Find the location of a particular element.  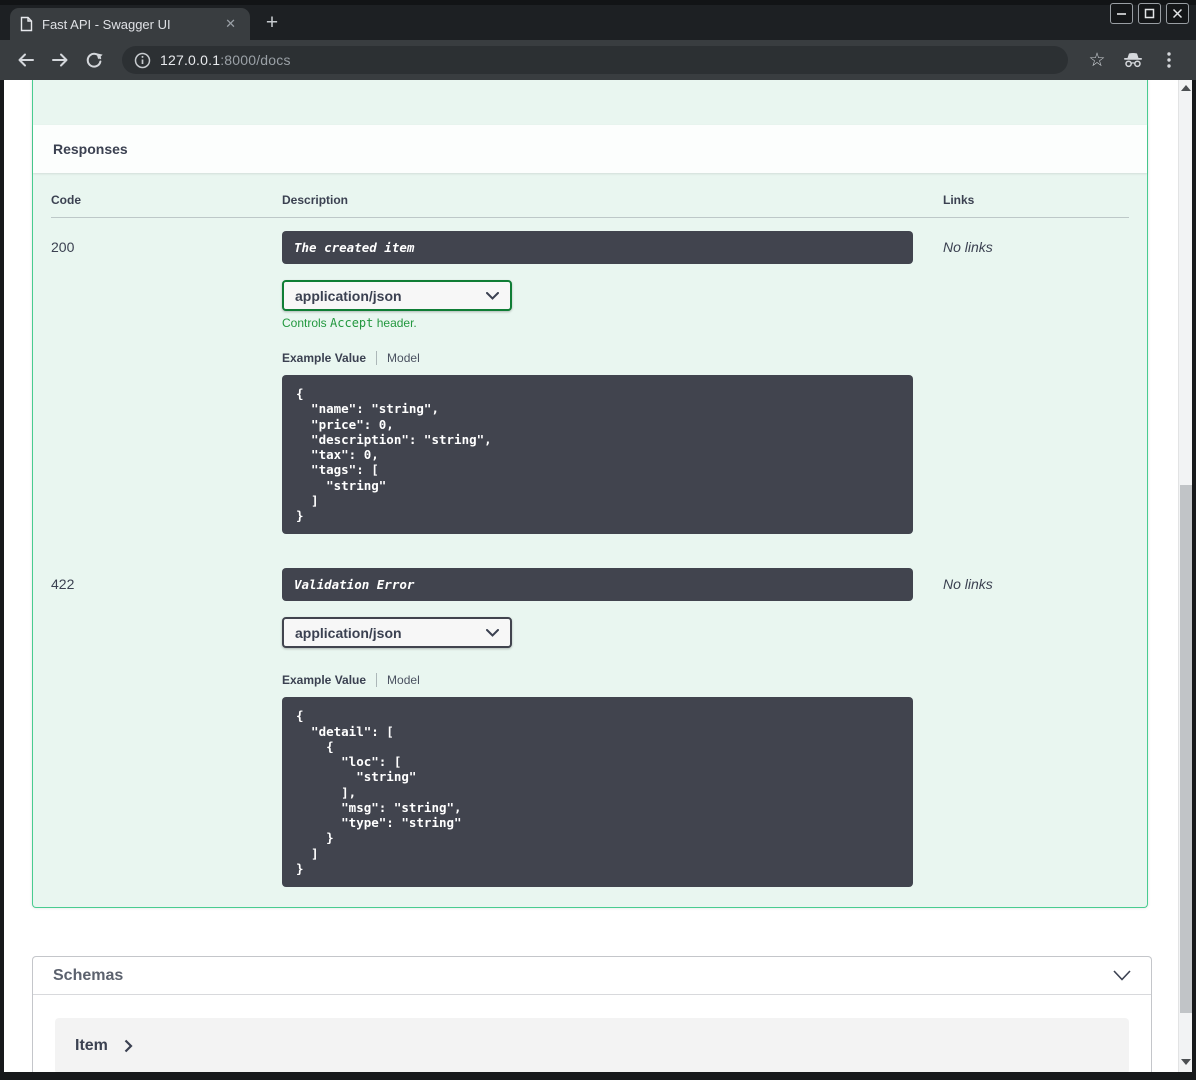

url-host: 127.0.0.1 is located at coordinates (190, 60).